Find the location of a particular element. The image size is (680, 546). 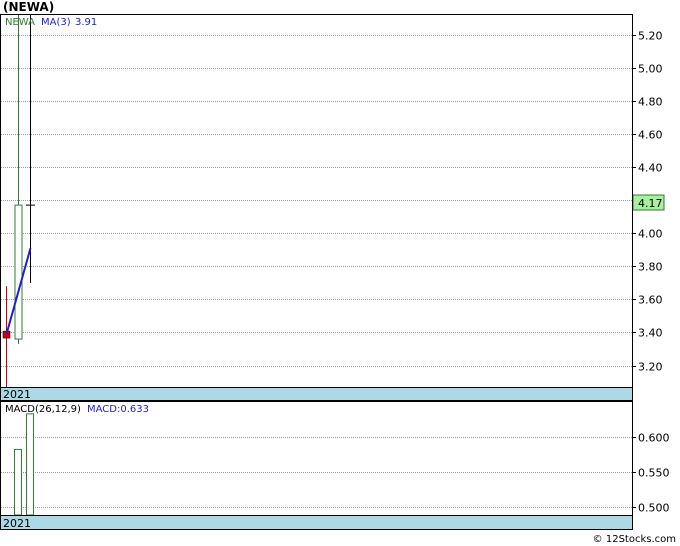

price-tick-label: 3.60 is located at coordinates (650, 300).